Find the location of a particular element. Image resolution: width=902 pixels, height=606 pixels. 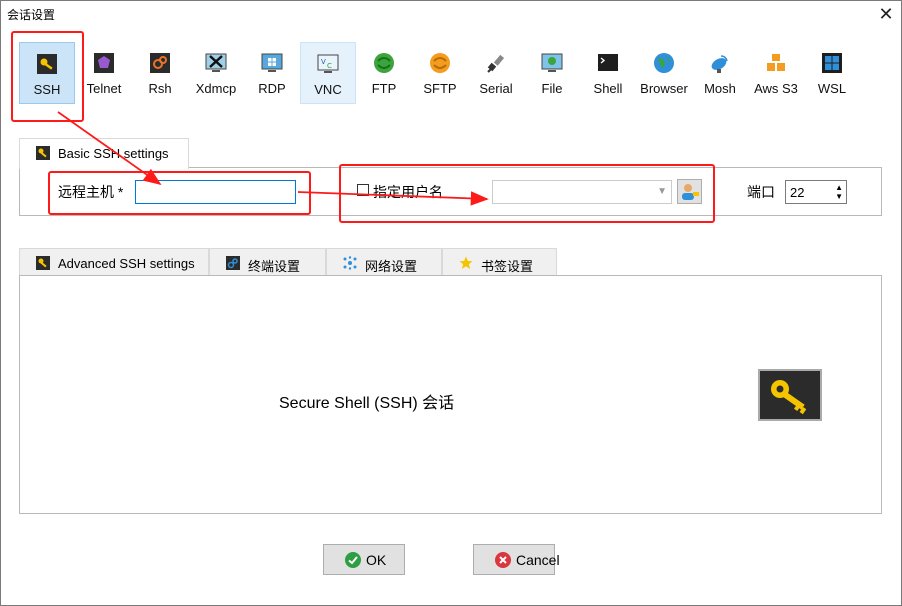

protocol-wsl: WSL is located at coordinates (832, 73).